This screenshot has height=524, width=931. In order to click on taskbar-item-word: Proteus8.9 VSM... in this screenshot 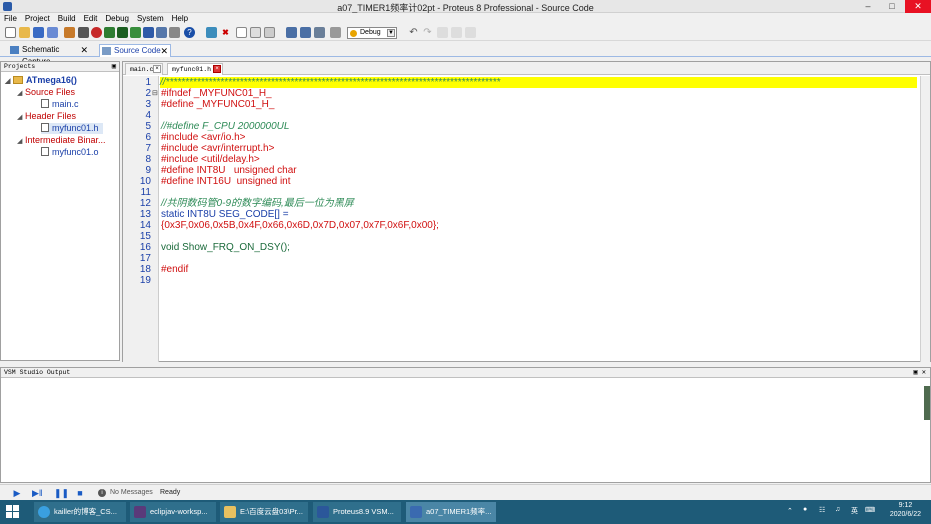, I will do `click(357, 512)`.